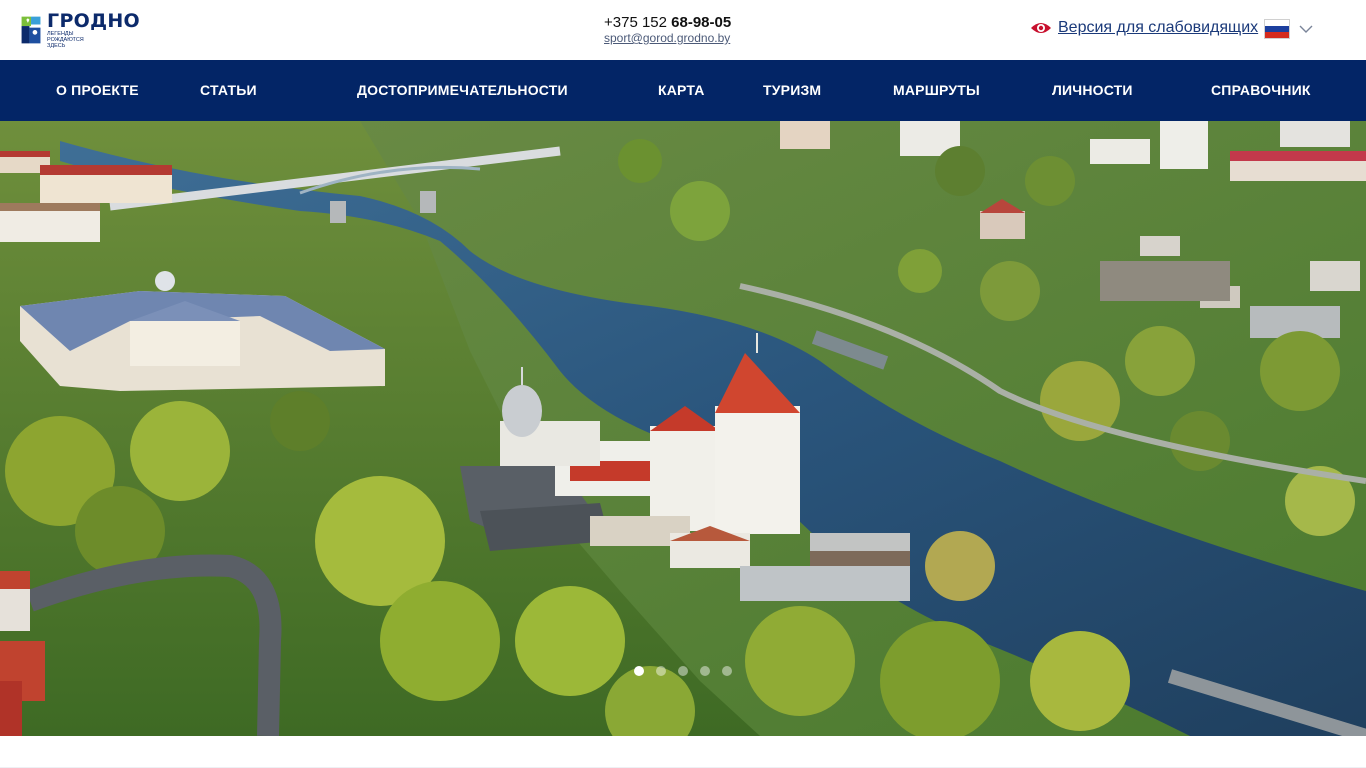 The width and height of the screenshot is (1366, 768). What do you see at coordinates (936, 90) in the screenshot?
I see `nav-item-routes: МАРШРУТЫ` at bounding box center [936, 90].